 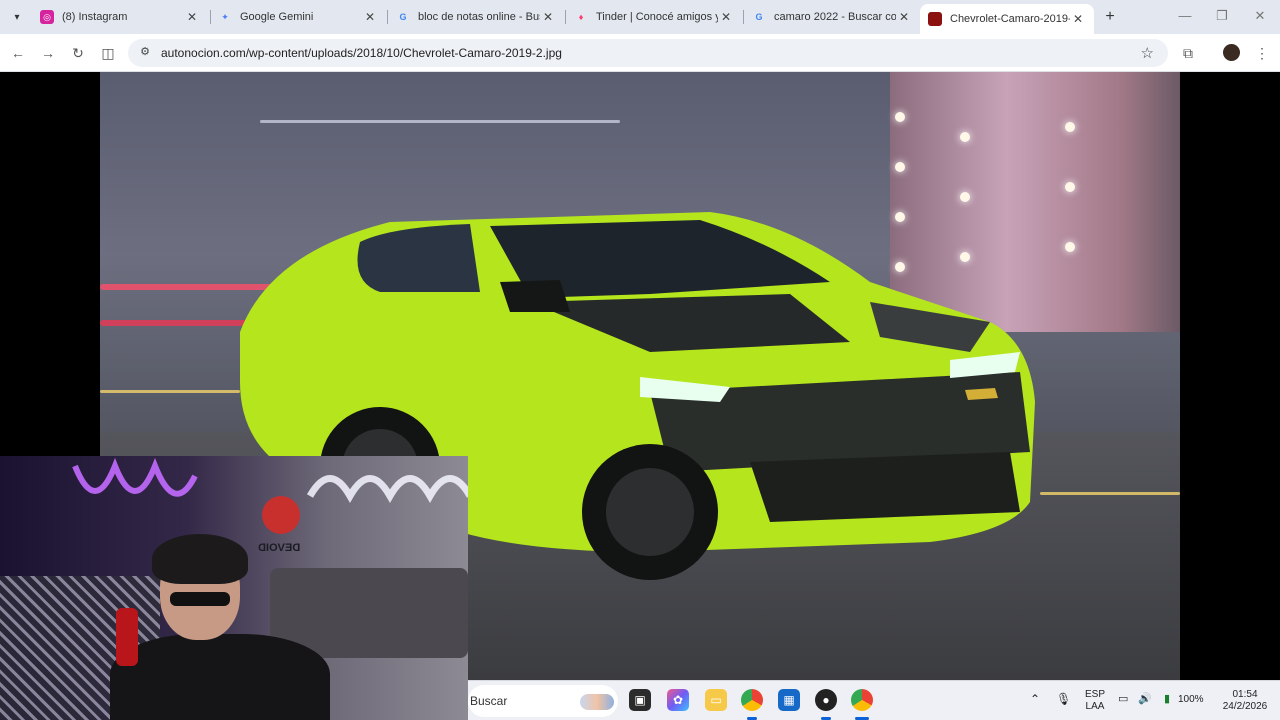 I want to click on chrome-profile-icon, so click(x=862, y=700).